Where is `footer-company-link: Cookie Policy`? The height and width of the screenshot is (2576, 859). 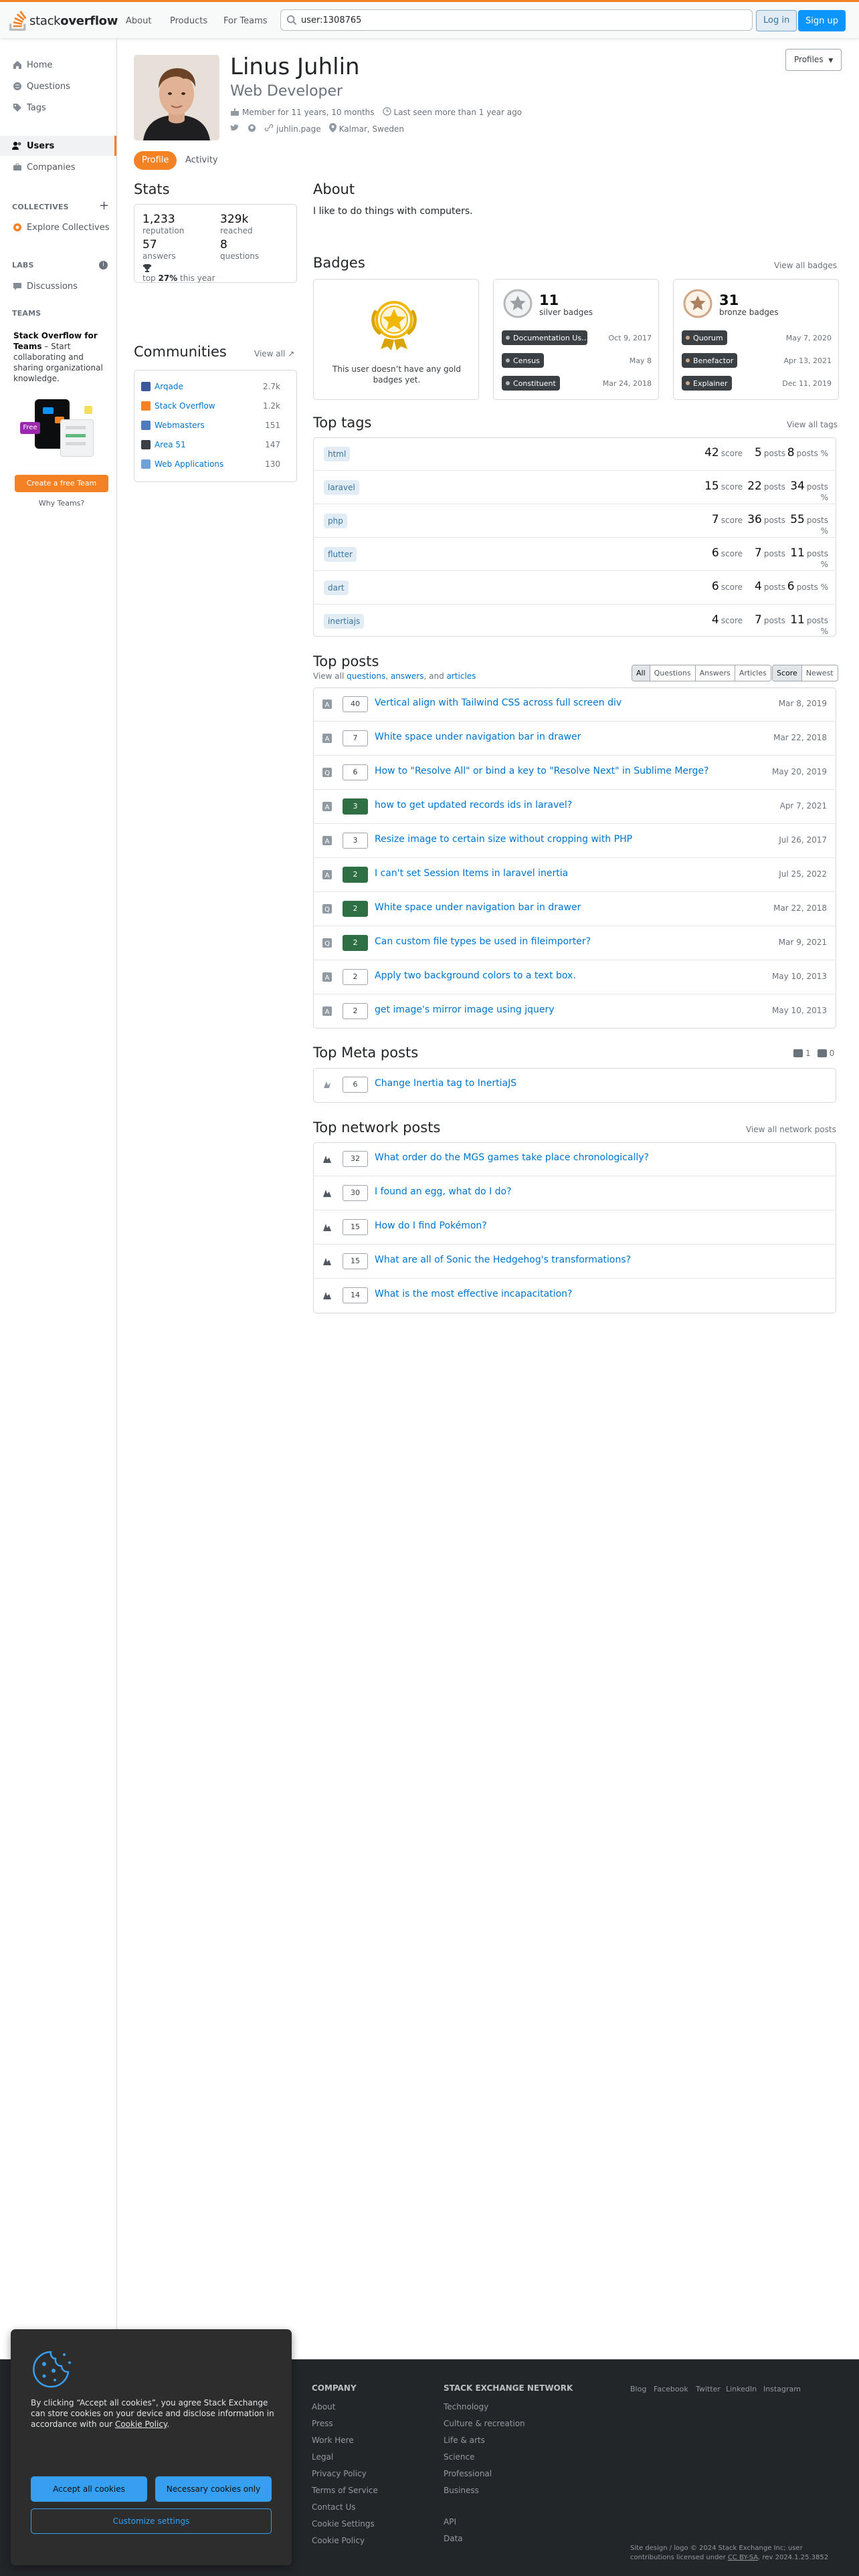
footer-company-link: Cookie Policy is located at coordinates (338, 2540).